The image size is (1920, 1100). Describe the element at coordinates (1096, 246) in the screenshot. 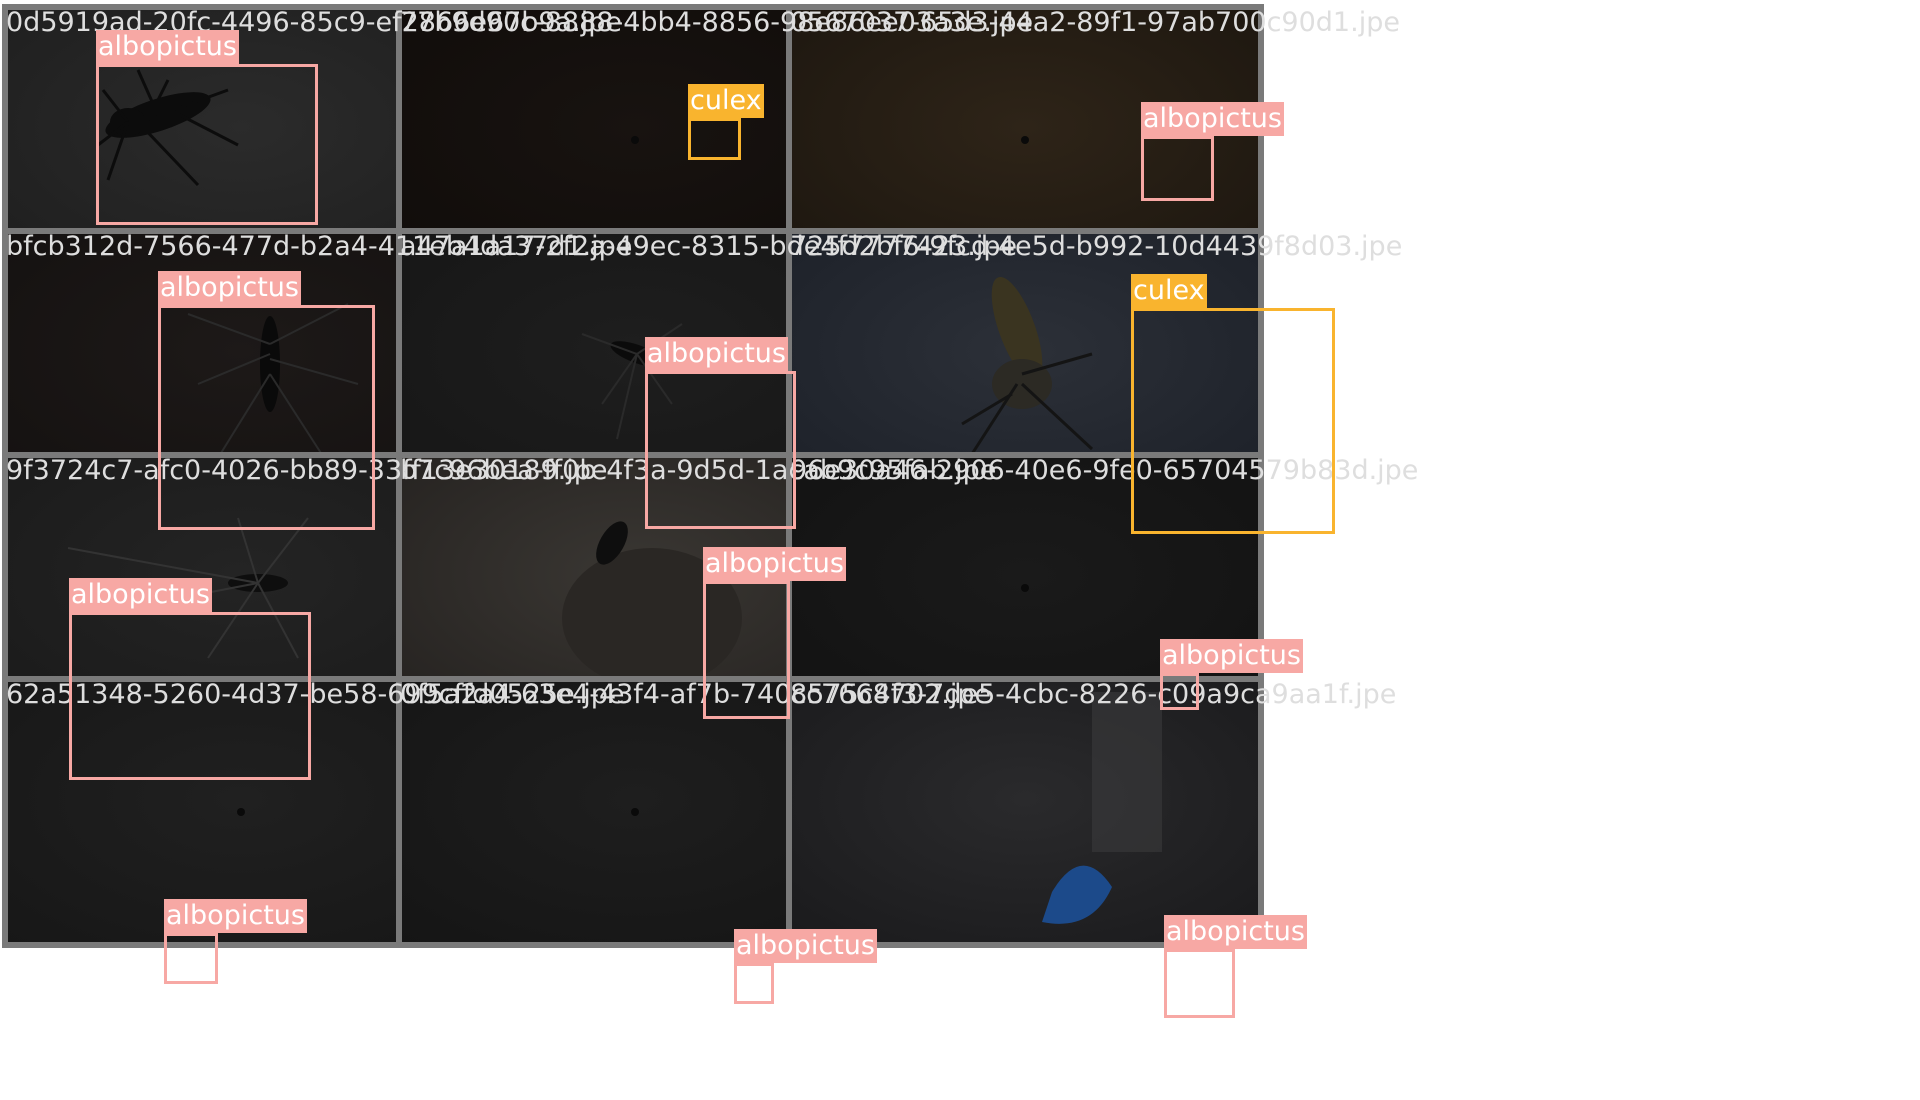

I see `image-filename: 725d2bf6-9fcd-4e5d-b992-10d4439f8d03.jpe` at that location.